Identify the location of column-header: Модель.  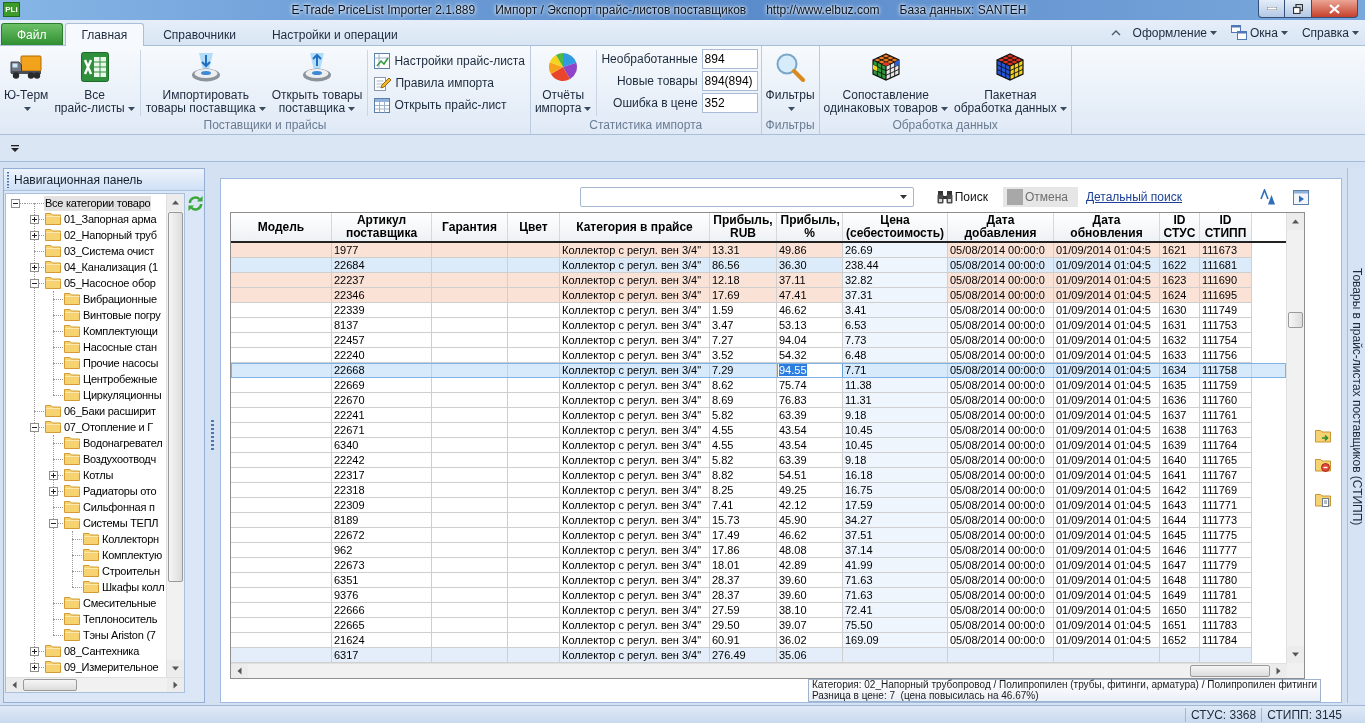
(281, 227).